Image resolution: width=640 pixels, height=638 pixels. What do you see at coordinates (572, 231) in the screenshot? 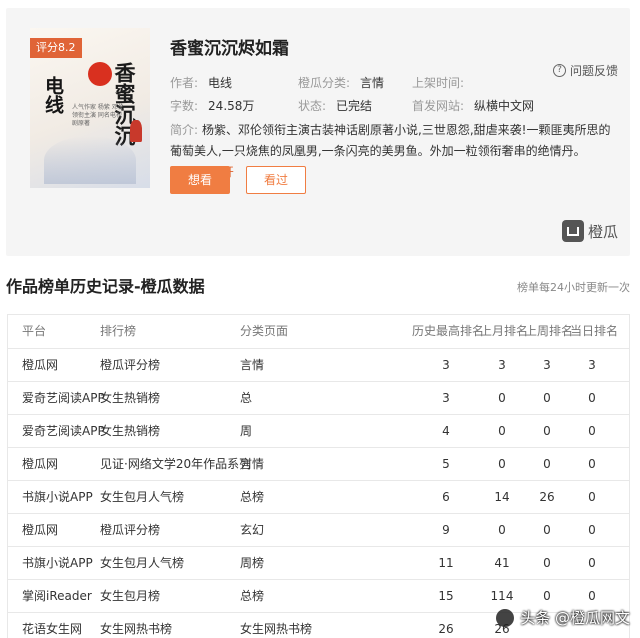
I see `chenggua-logo-icon` at bounding box center [572, 231].